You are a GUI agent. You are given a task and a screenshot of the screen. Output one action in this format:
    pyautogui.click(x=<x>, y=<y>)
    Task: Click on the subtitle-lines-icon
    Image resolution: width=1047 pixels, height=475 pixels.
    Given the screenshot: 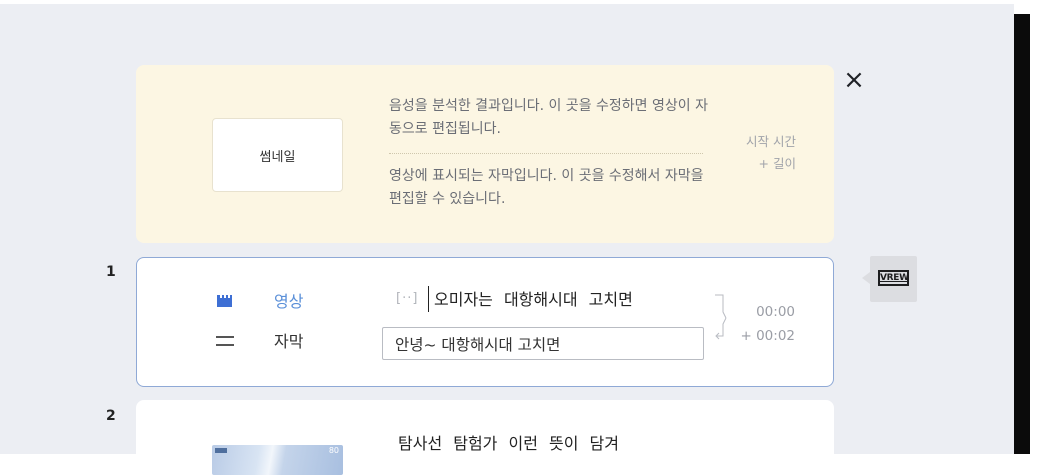 What is the action you would take?
    pyautogui.click(x=225, y=341)
    